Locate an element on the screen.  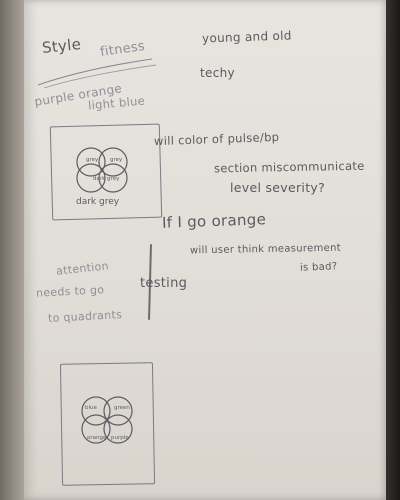
note-attention-line-3: to quadrants is located at coordinates (85, 316).